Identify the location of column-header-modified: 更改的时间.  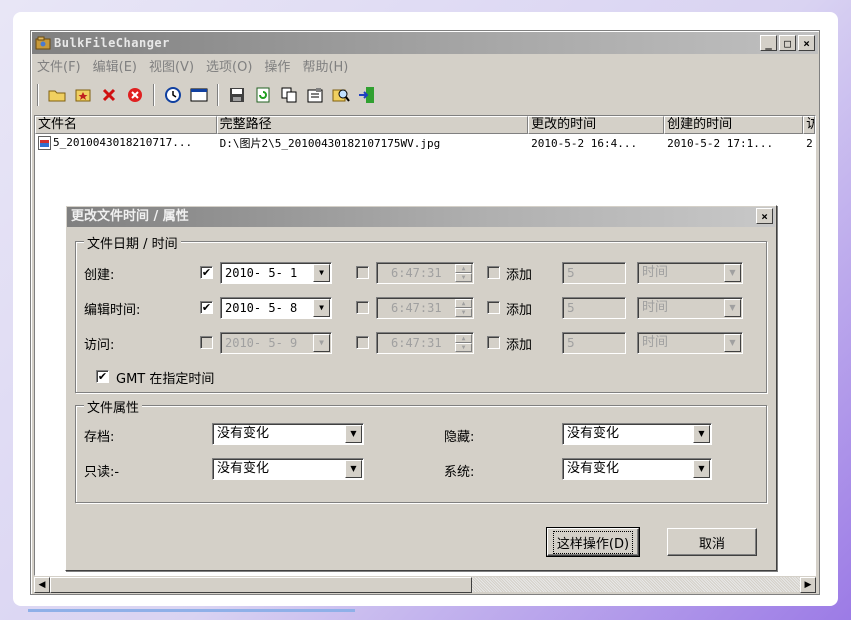
(596, 125).